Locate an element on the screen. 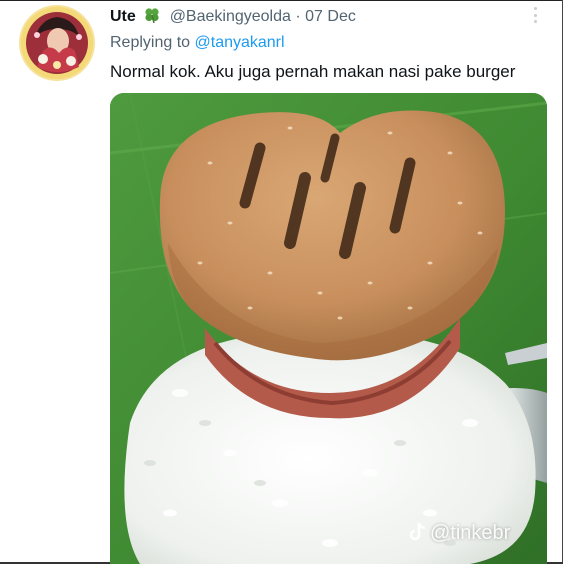  replying-to-line: Replying to @tanyakanrl is located at coordinates (197, 43).